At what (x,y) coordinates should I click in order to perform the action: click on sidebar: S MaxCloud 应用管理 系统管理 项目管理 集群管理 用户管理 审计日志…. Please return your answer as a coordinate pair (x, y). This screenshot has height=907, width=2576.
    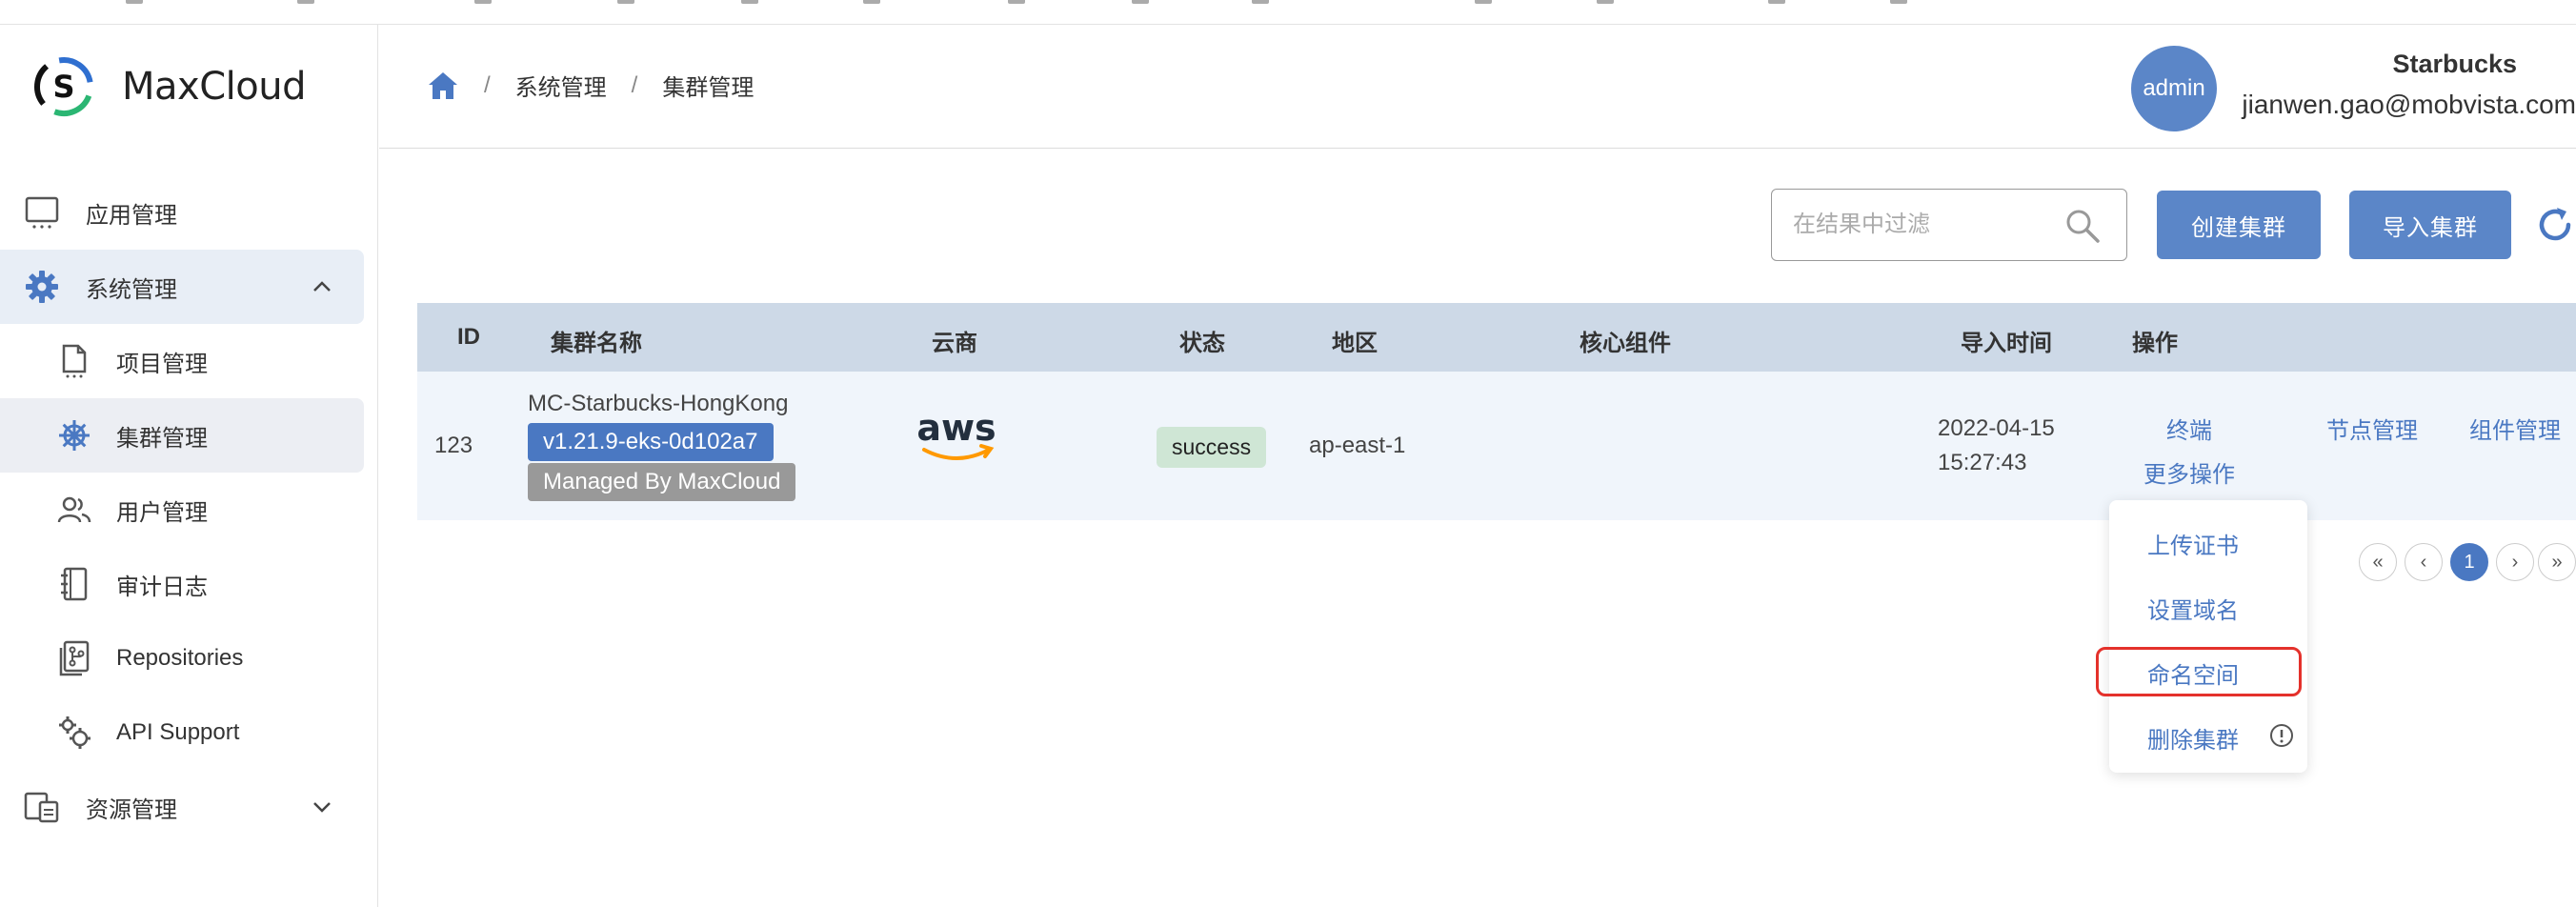
    Looking at the image, I should click on (189, 466).